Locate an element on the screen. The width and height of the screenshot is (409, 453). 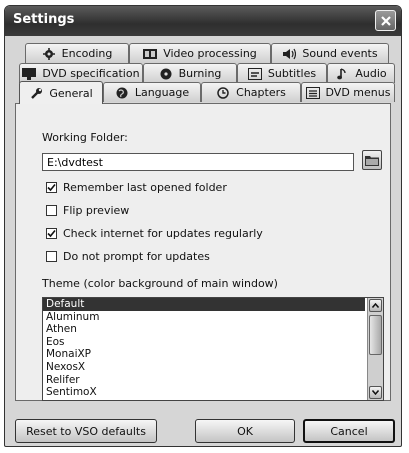
option-label: Remember last opened folder is located at coordinates (145, 187).